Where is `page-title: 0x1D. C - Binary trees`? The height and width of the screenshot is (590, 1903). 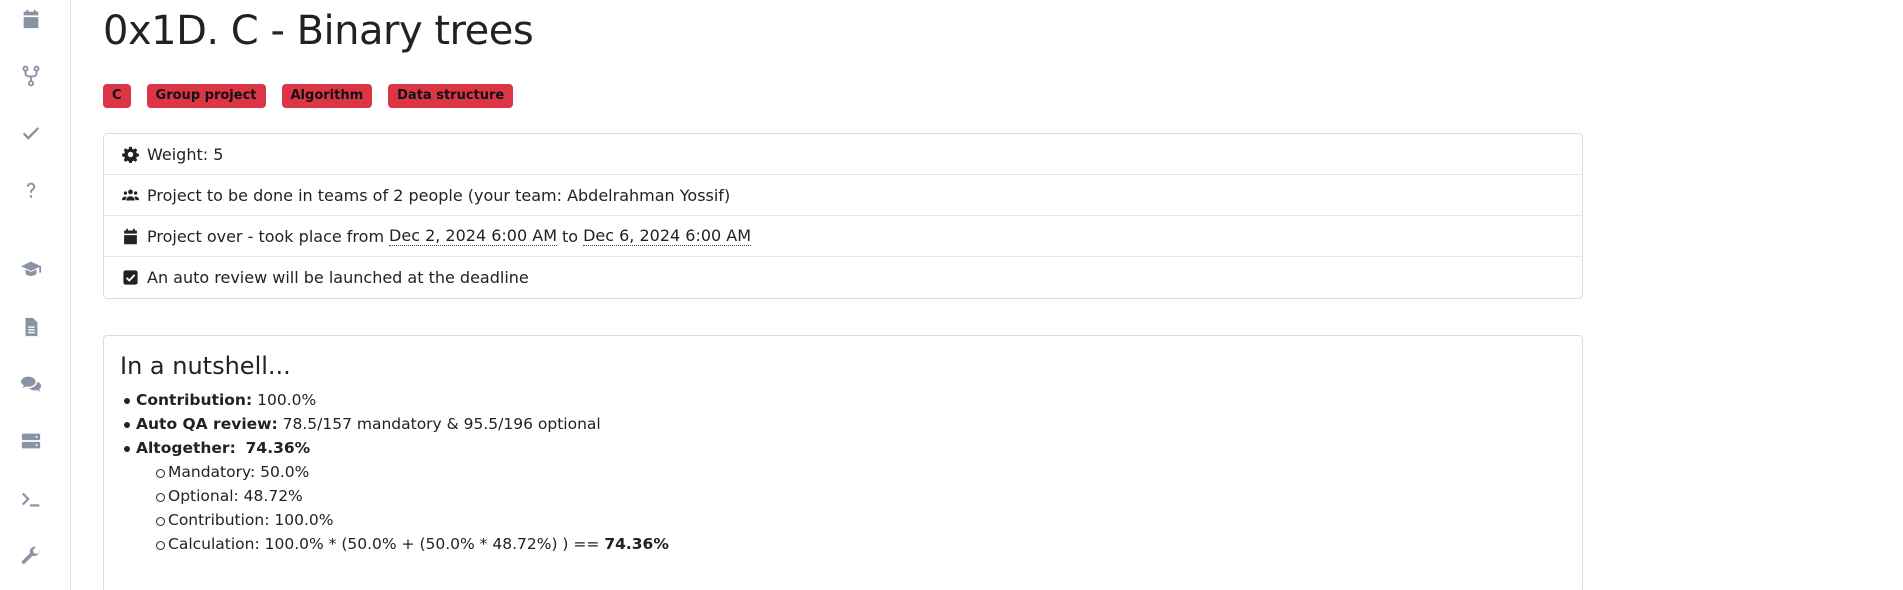 page-title: 0x1D. C - Binary trees is located at coordinates (318, 31).